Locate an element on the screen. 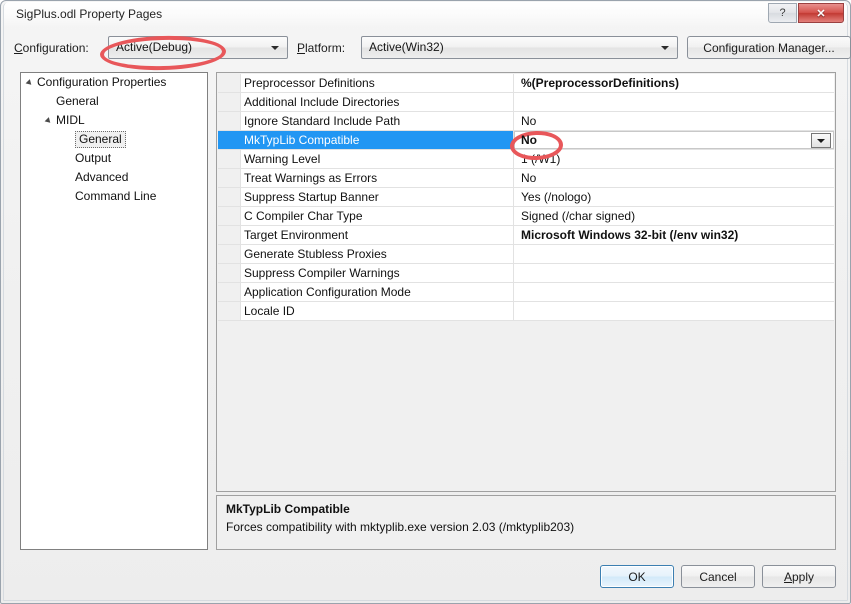  property-value: 1 (/W1) is located at coordinates (540, 159).